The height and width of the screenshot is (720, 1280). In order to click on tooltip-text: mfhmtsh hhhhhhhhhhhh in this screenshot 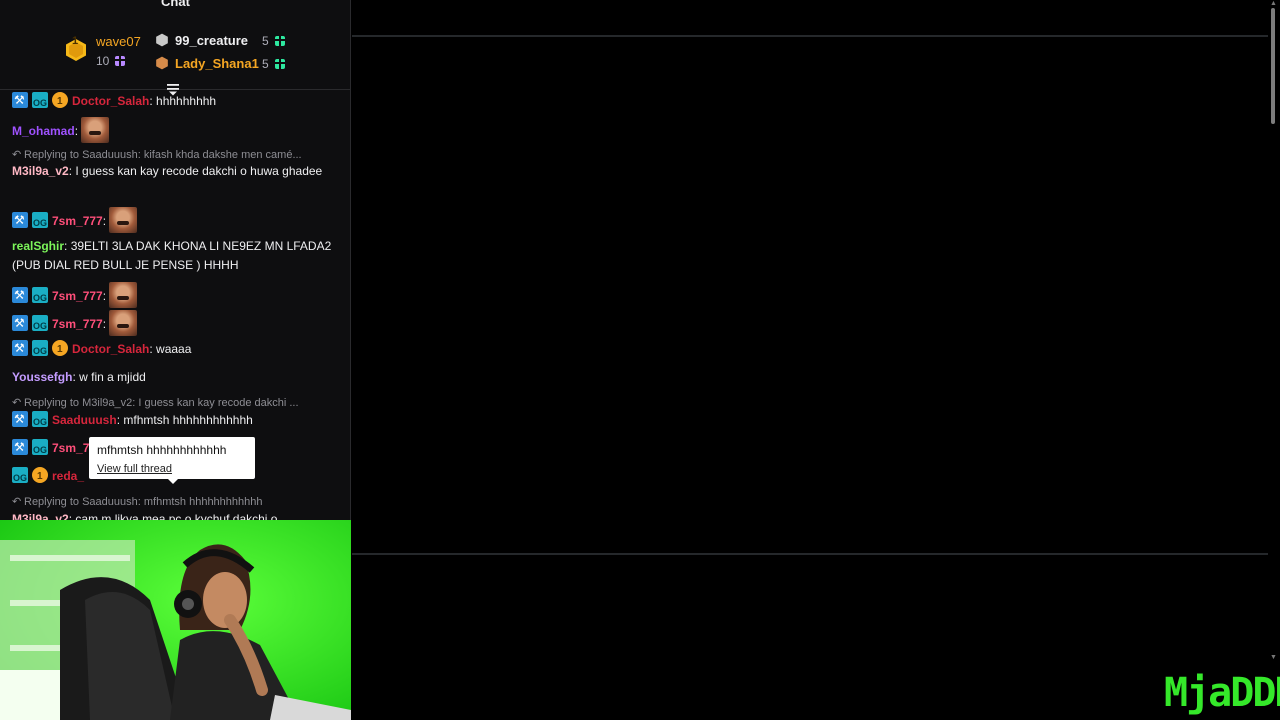, I will do `click(162, 450)`.